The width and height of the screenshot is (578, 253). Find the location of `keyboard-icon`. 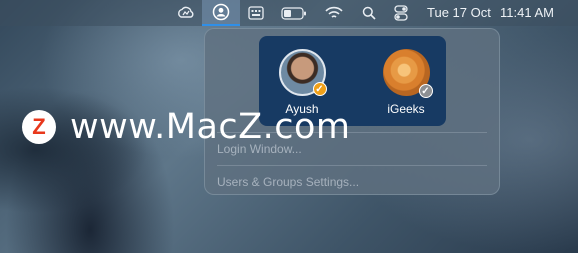

keyboard-icon is located at coordinates (256, 13).